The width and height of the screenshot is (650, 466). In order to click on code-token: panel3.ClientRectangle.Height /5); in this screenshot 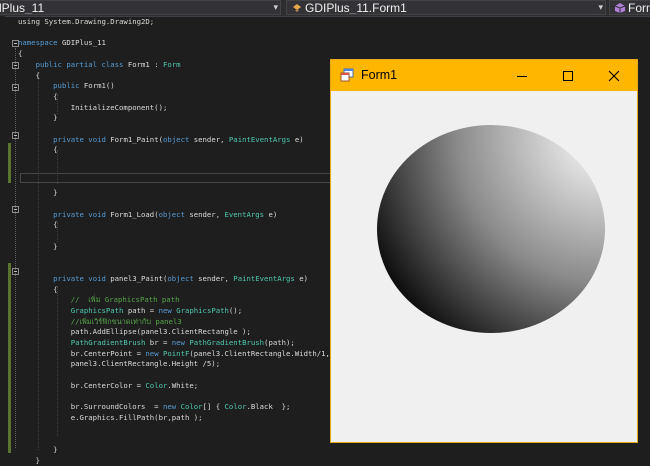, I will do `click(119, 364)`.